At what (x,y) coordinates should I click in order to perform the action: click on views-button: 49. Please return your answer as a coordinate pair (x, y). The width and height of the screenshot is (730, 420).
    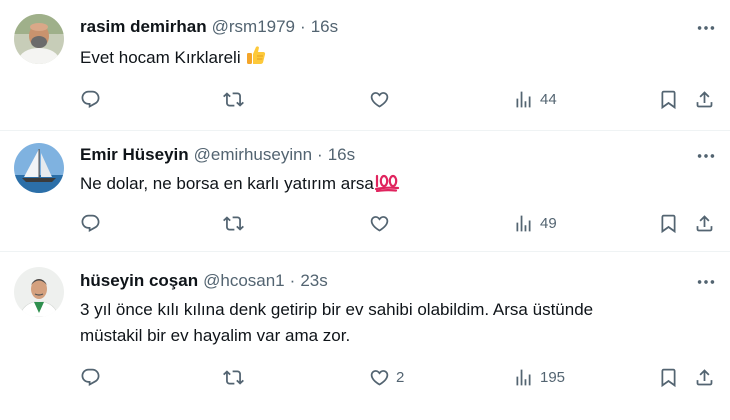
    Looking at the image, I should click on (535, 223).